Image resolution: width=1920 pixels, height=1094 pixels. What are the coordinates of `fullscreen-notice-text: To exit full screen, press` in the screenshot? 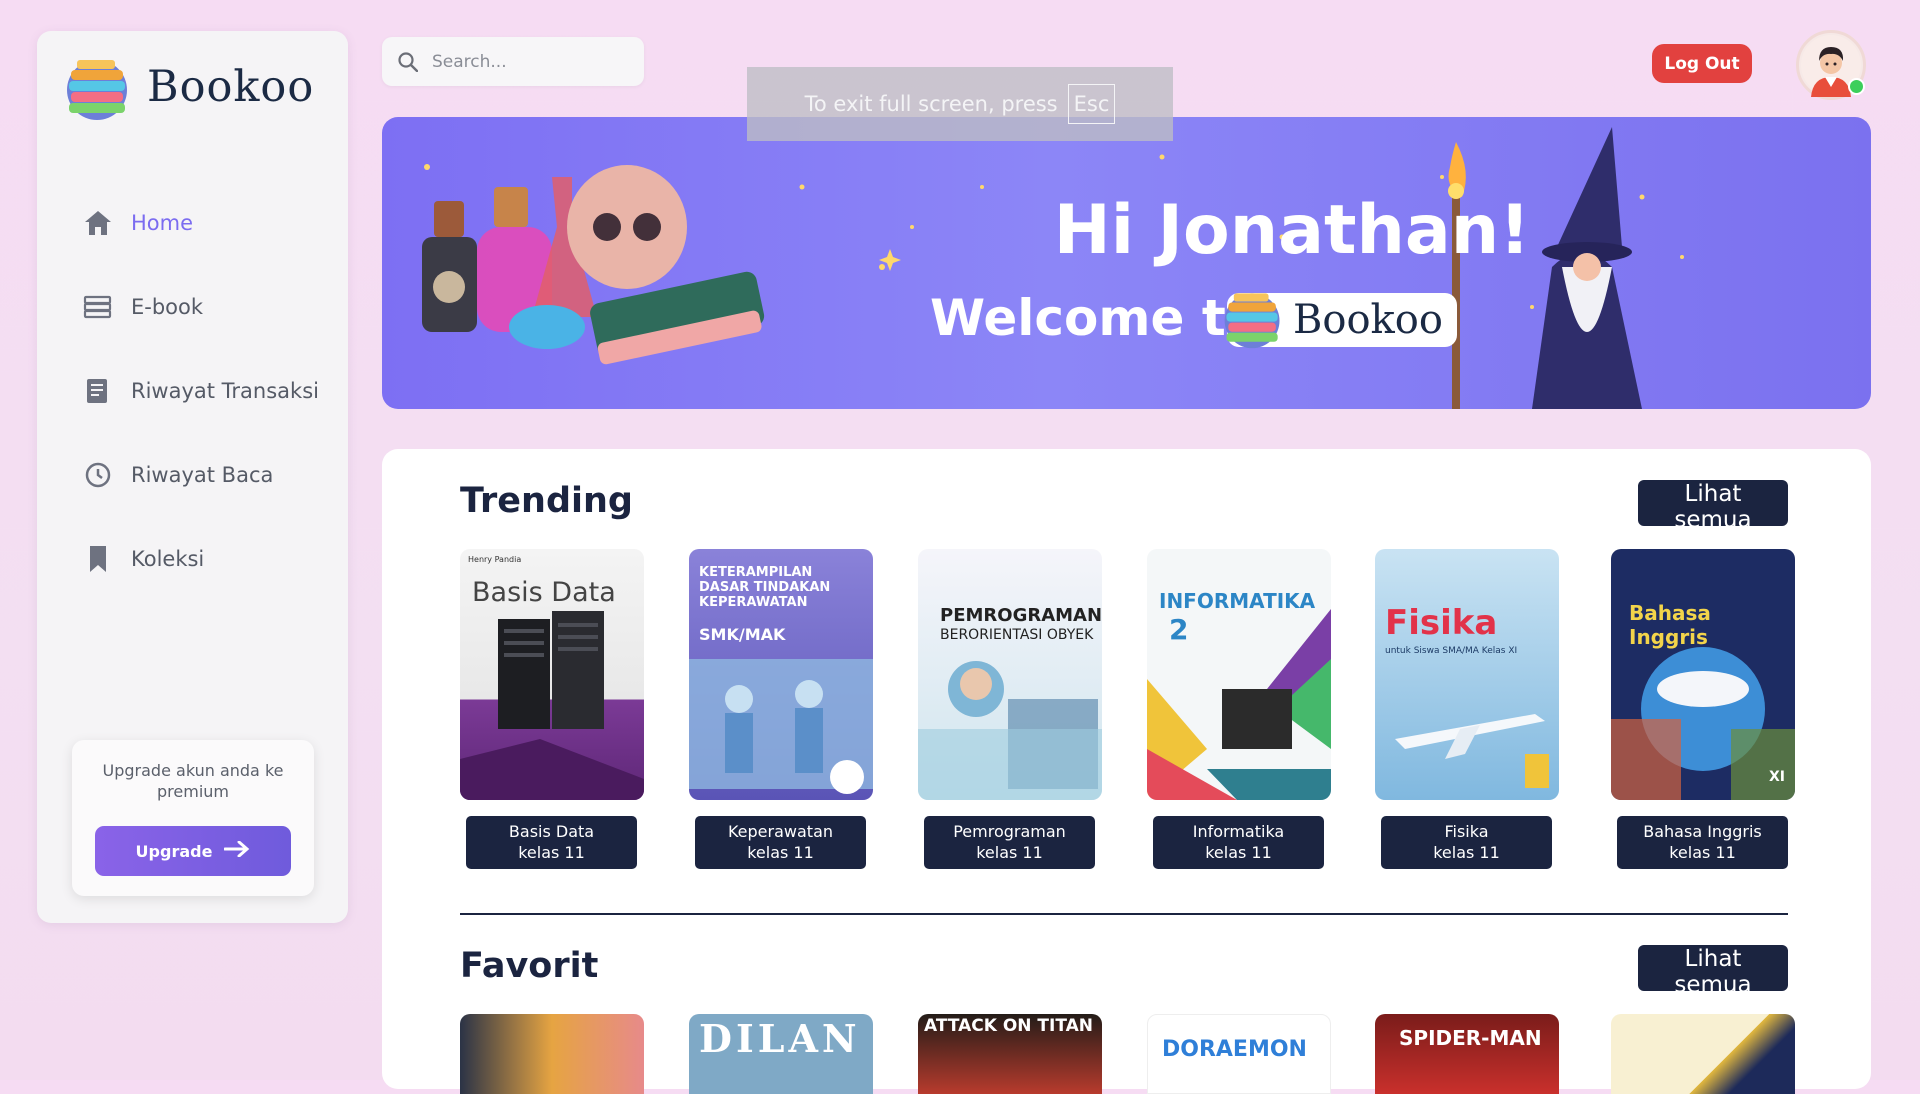 It's located at (931, 104).